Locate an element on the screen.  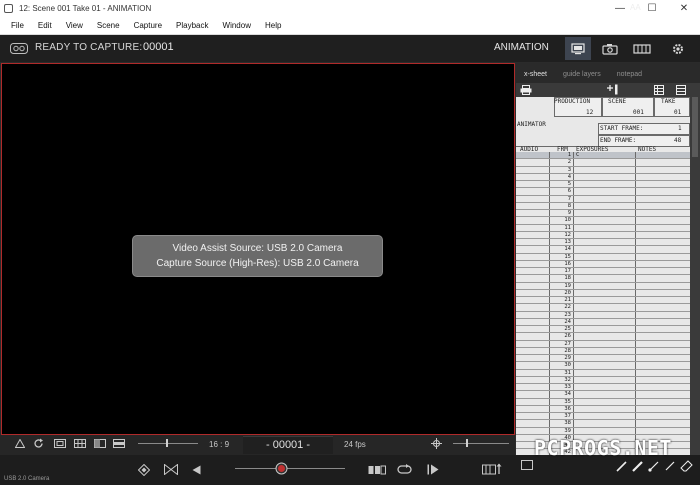
x-sheet-row: 21 is located at coordinates (603, 301).